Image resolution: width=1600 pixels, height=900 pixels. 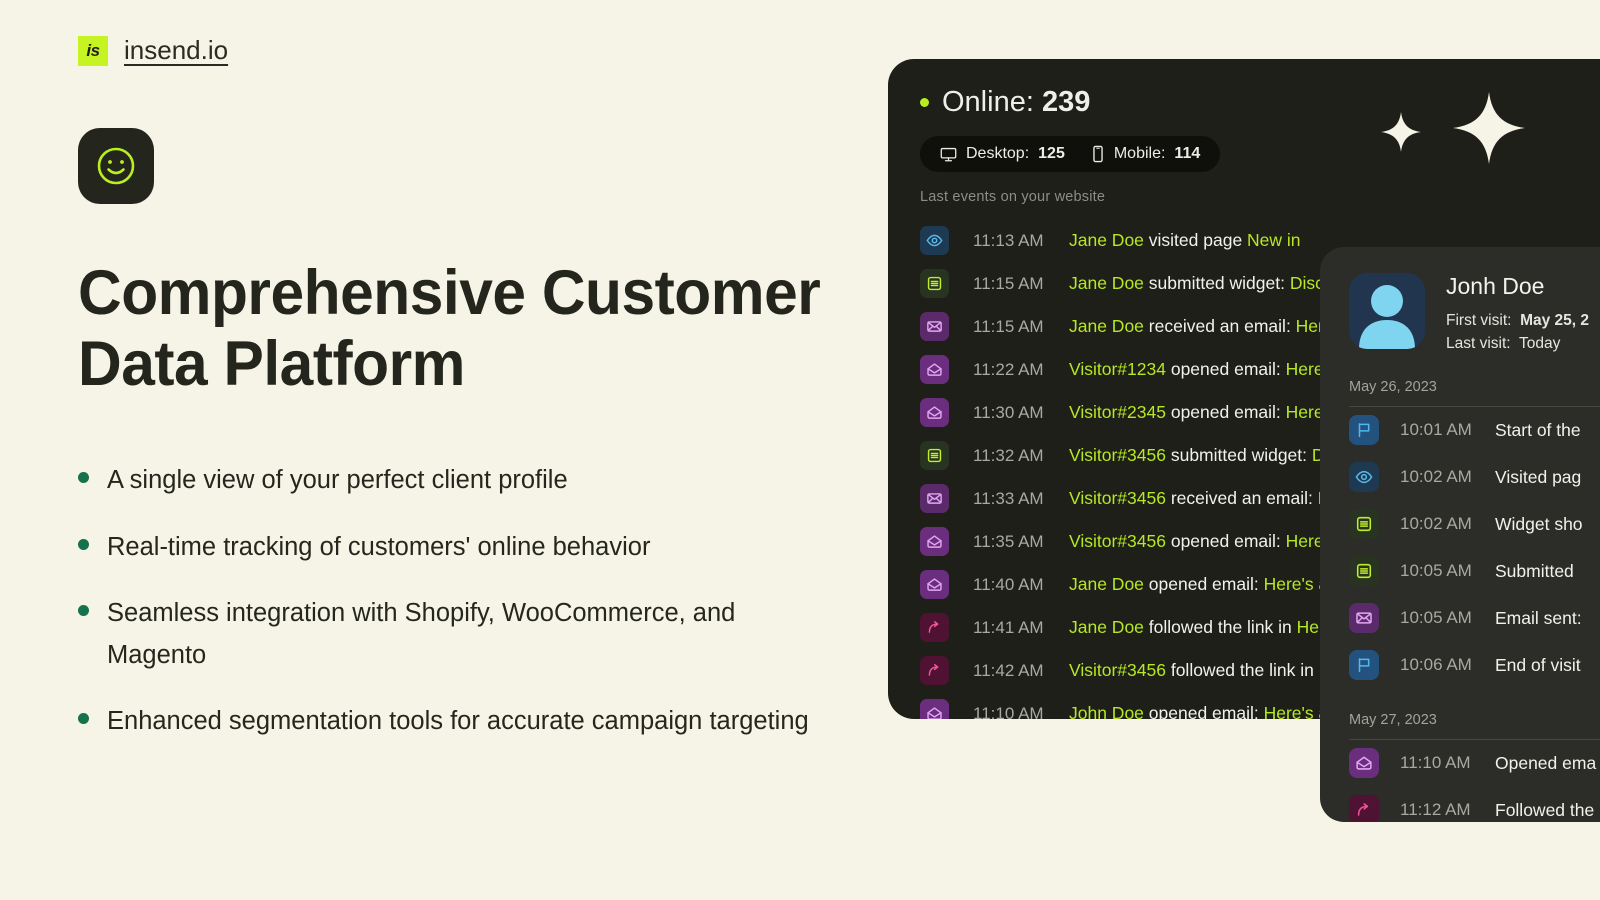 I want to click on event-time: 11:33 AM, so click(x=1008, y=498).